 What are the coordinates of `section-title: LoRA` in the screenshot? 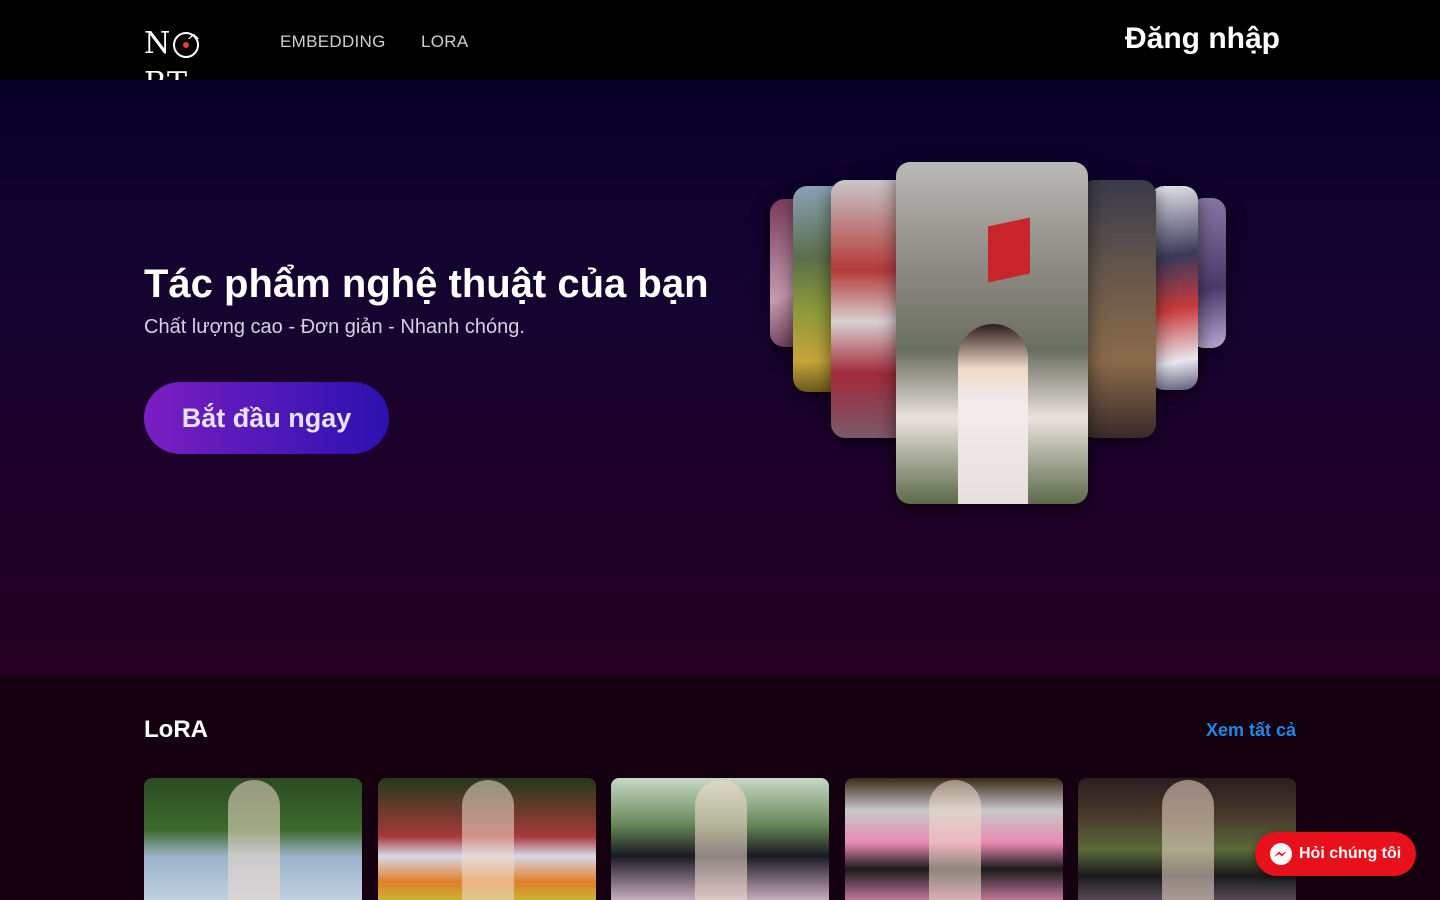 It's located at (176, 729).